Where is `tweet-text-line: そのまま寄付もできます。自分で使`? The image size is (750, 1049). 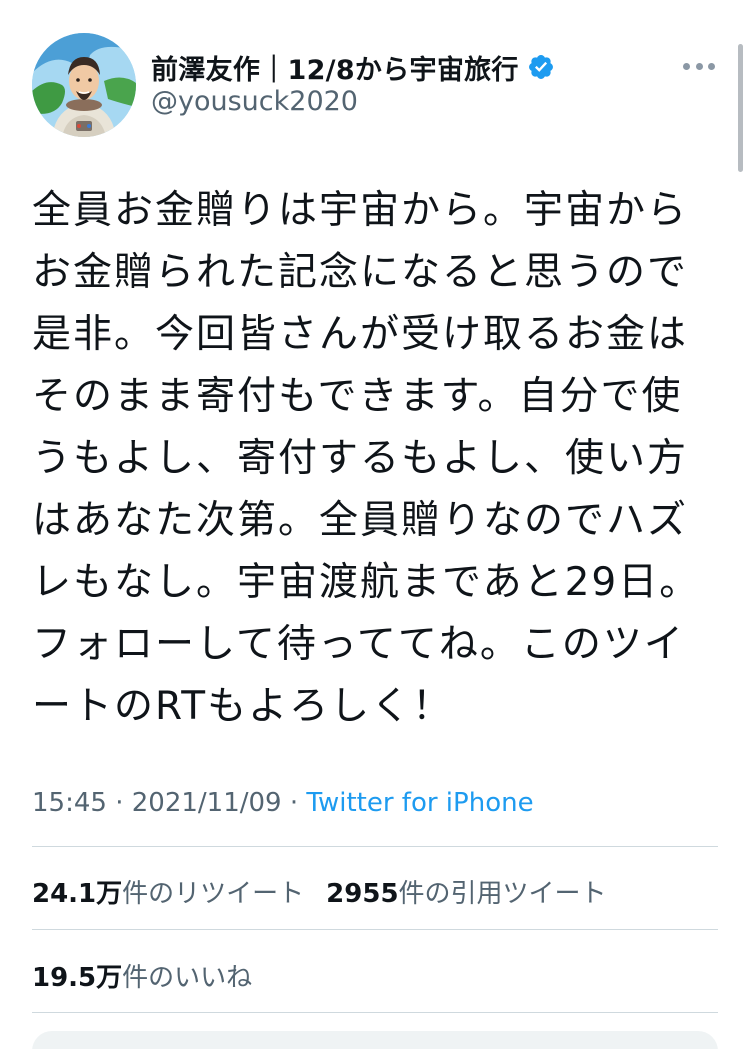
tweet-text-line: そのまま寄付もできます。自分で使 is located at coordinates (357, 396).